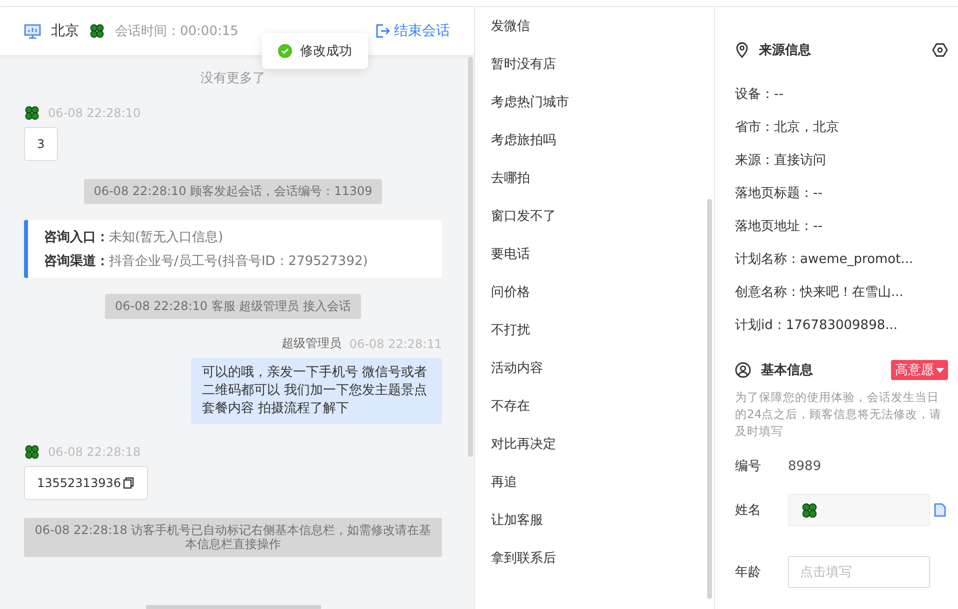  I want to click on message-time: 06-08 22:28:18, so click(94, 452).